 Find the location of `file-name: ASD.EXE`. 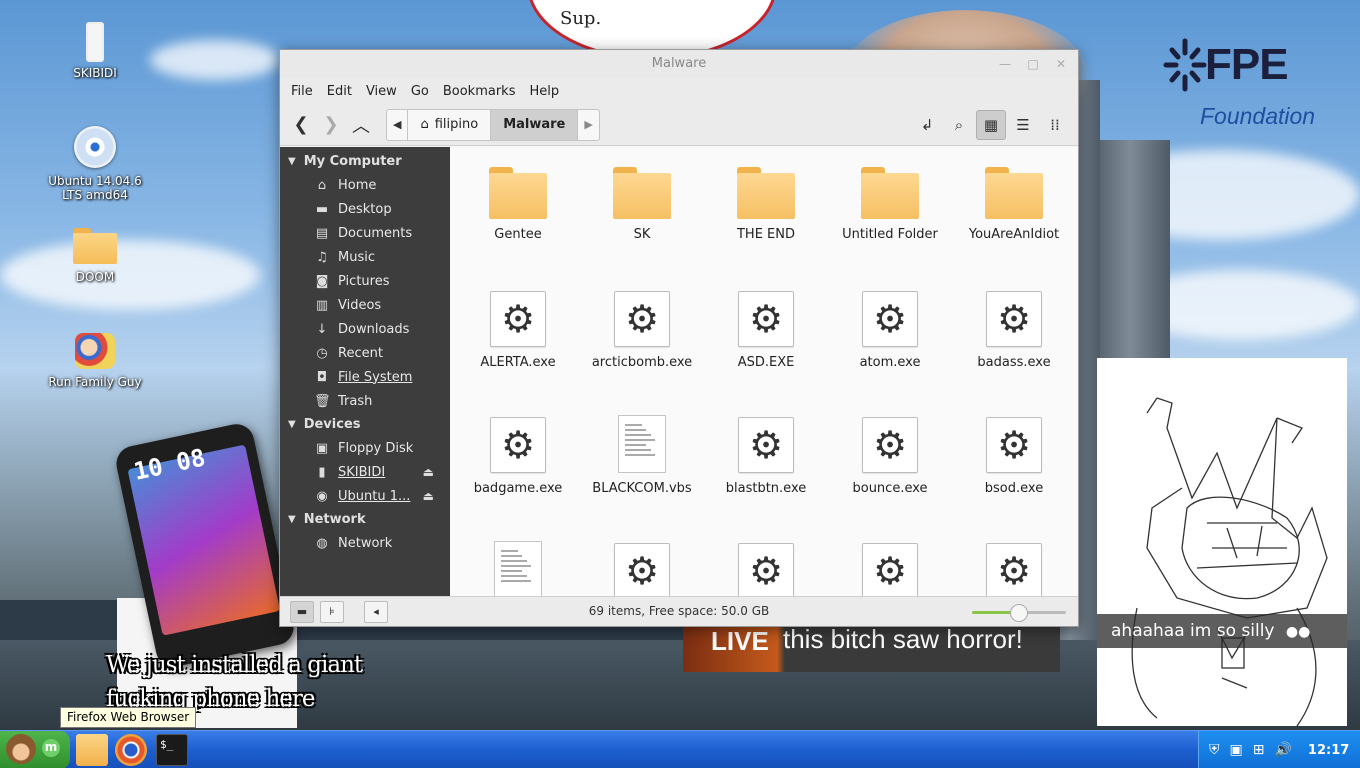

file-name: ASD.EXE is located at coordinates (766, 362).